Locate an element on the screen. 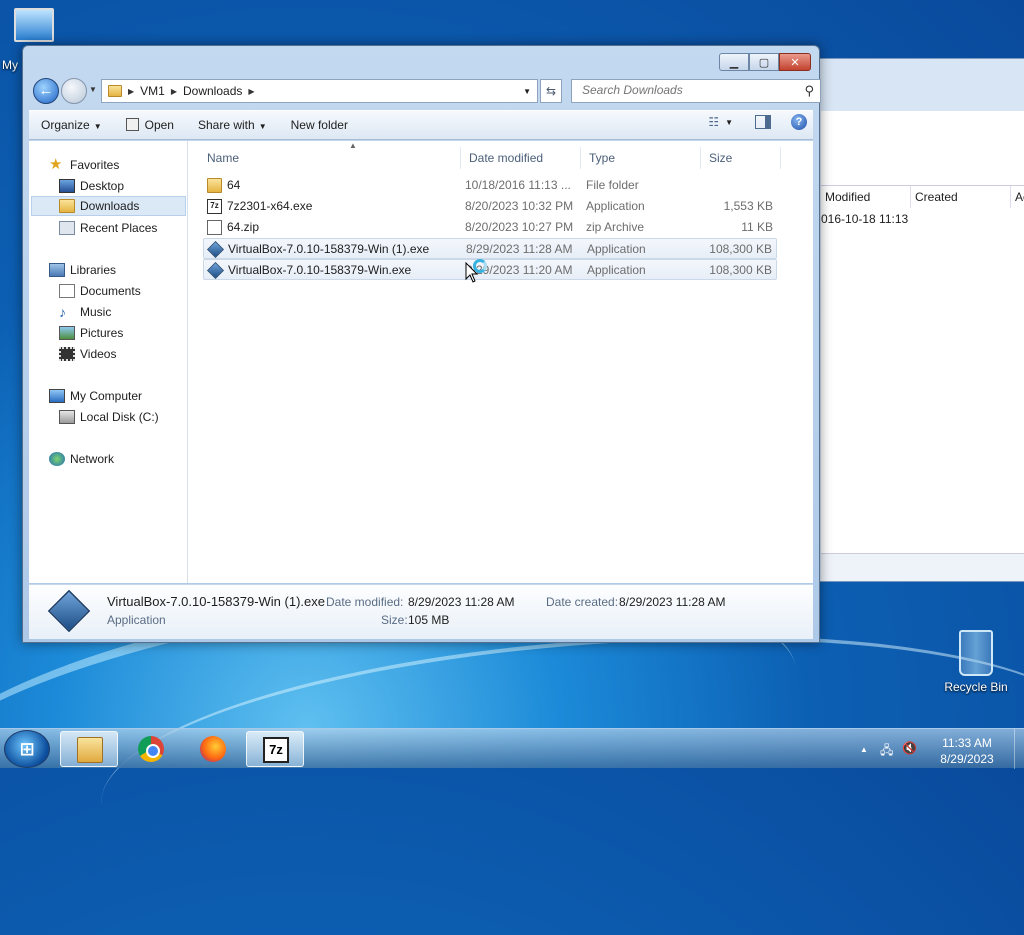  clock: 11:33 AM 8/29/2023 is located at coordinates (967, 751).